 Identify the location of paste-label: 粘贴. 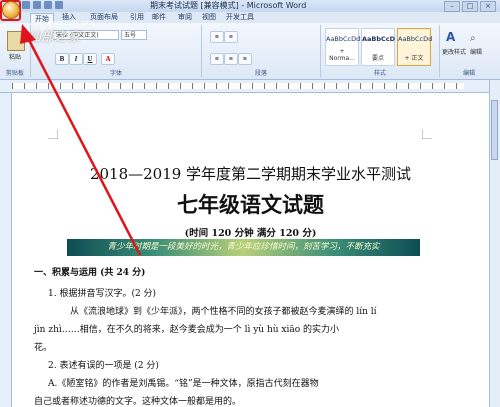
(15, 56).